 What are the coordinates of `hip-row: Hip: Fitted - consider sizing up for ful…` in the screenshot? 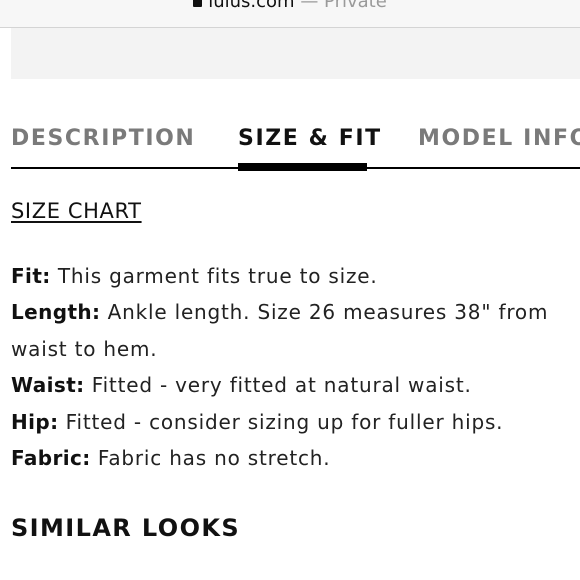 It's located at (295, 422).